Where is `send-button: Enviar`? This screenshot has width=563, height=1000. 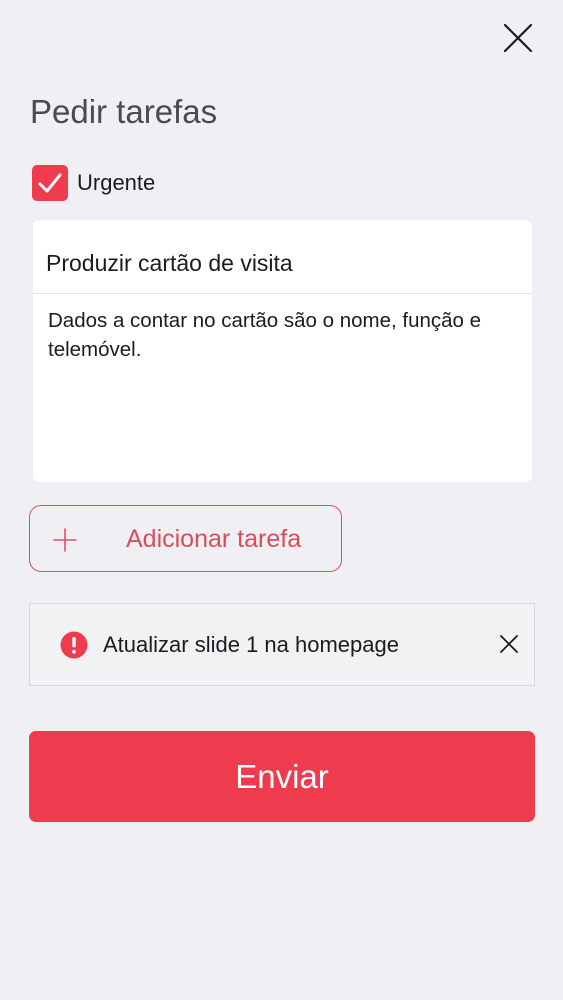
send-button: Enviar is located at coordinates (282, 776).